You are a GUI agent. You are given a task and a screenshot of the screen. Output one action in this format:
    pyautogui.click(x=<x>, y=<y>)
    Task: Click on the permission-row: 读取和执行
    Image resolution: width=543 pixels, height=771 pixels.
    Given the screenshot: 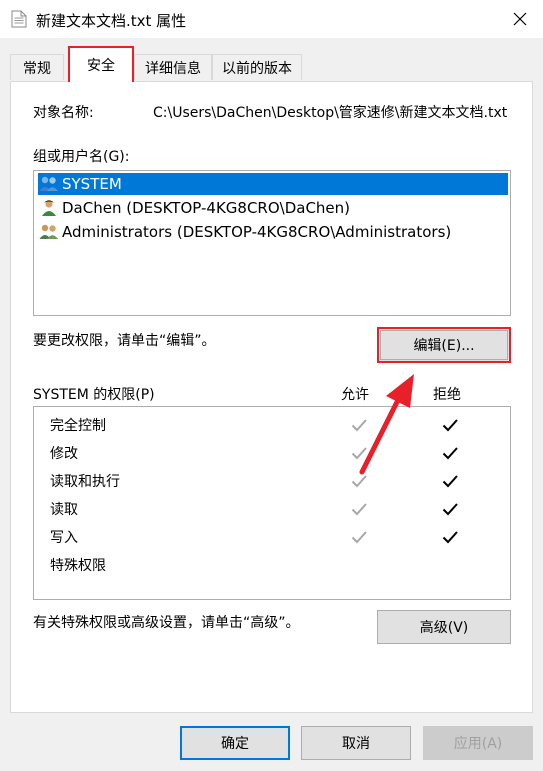 What is the action you would take?
    pyautogui.click(x=273, y=481)
    